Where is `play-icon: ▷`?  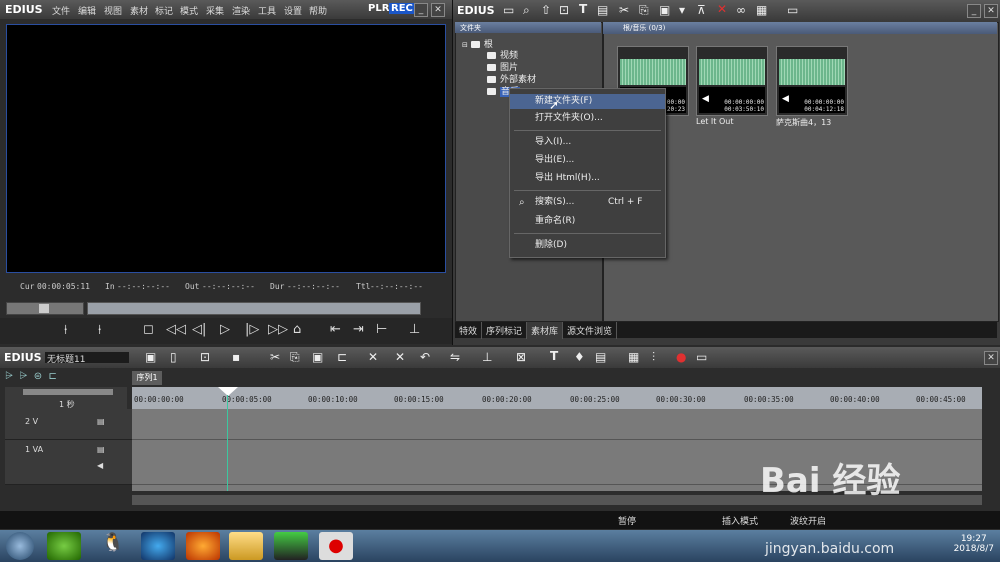
play-icon: ▷ is located at coordinates (225, 329).